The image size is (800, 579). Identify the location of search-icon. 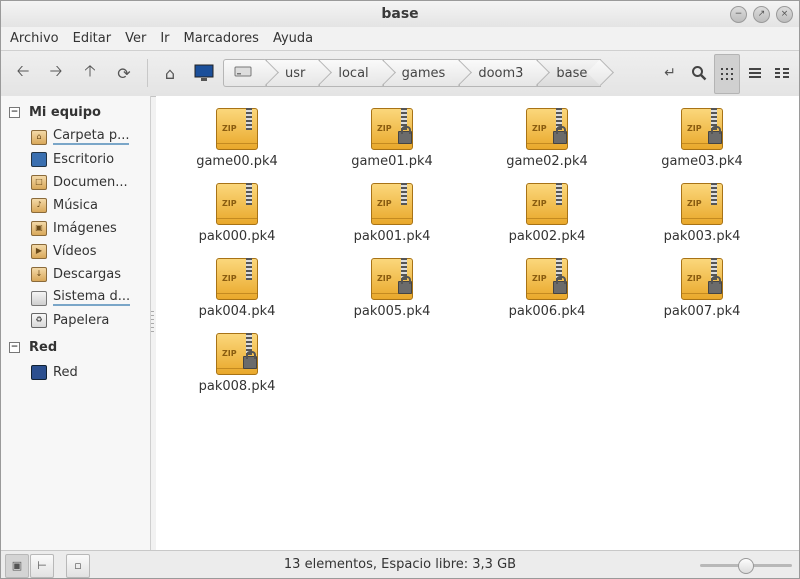
(699, 73).